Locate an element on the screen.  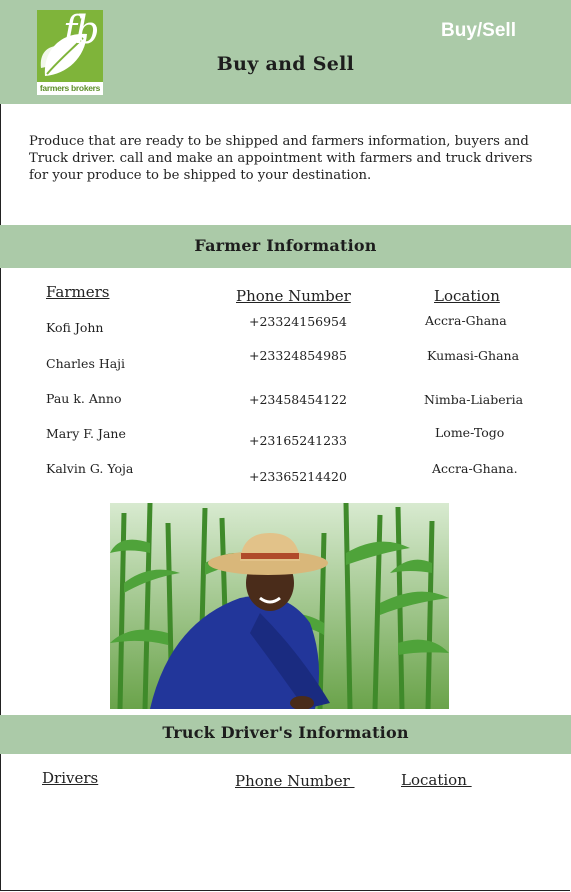
farmer-name: Kofi John is located at coordinates (75, 327).